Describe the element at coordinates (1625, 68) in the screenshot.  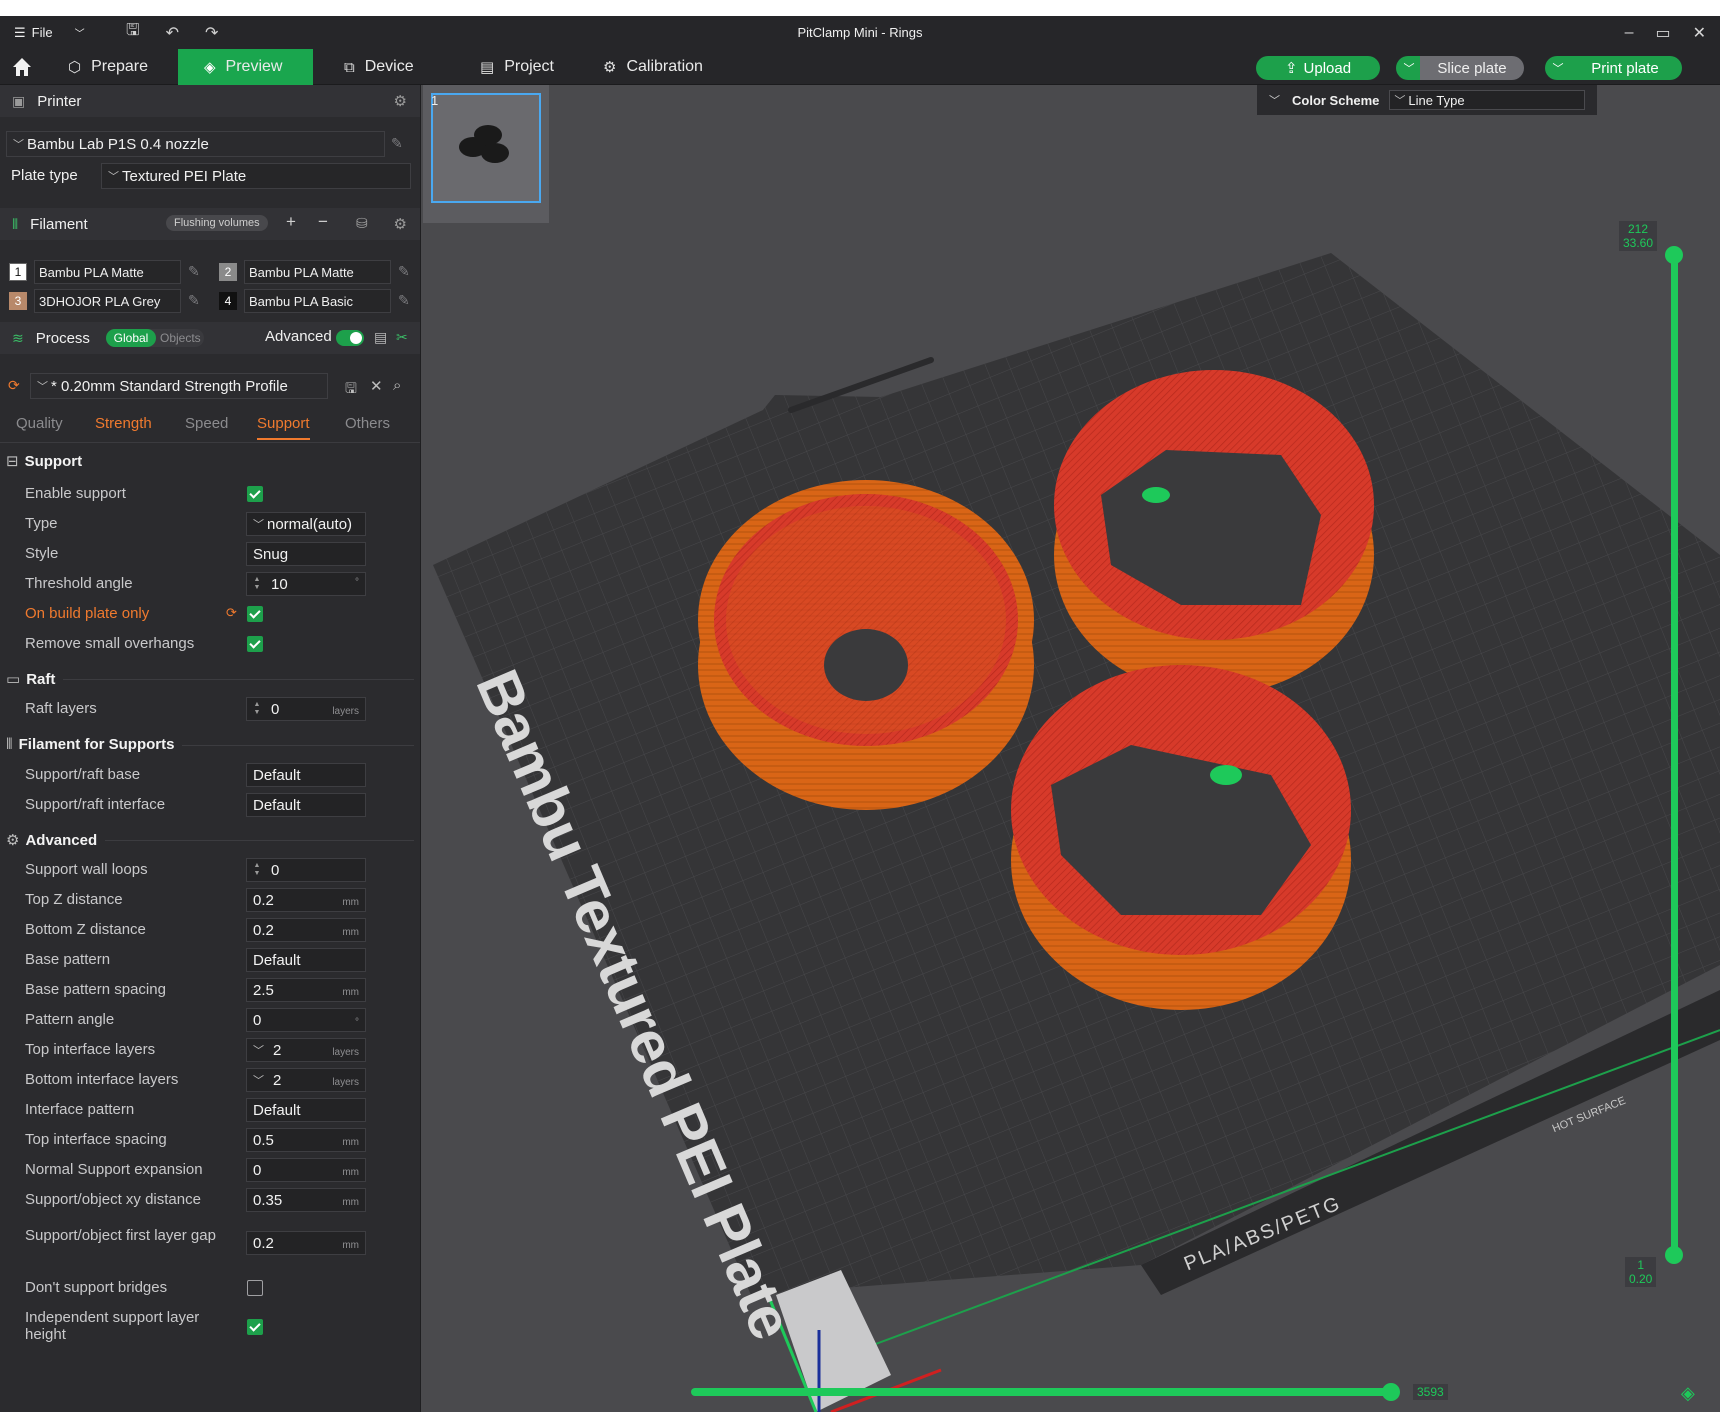
I see `print-plate-button: Print plate` at that location.